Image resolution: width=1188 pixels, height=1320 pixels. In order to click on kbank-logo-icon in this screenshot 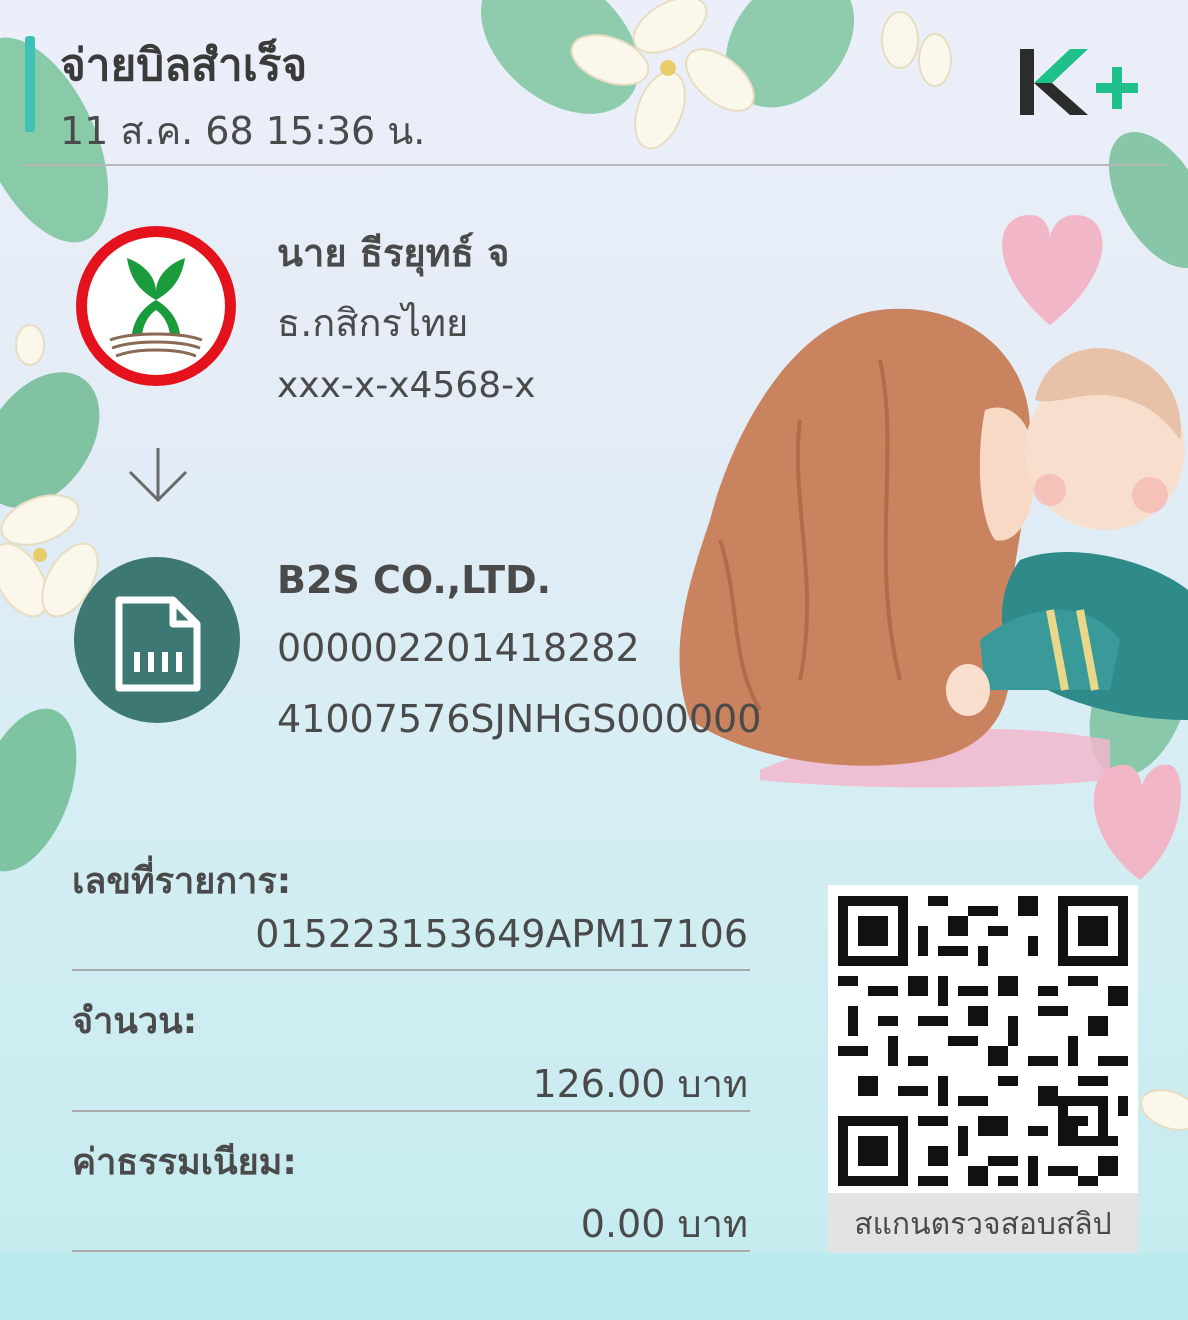, I will do `click(156, 306)`.